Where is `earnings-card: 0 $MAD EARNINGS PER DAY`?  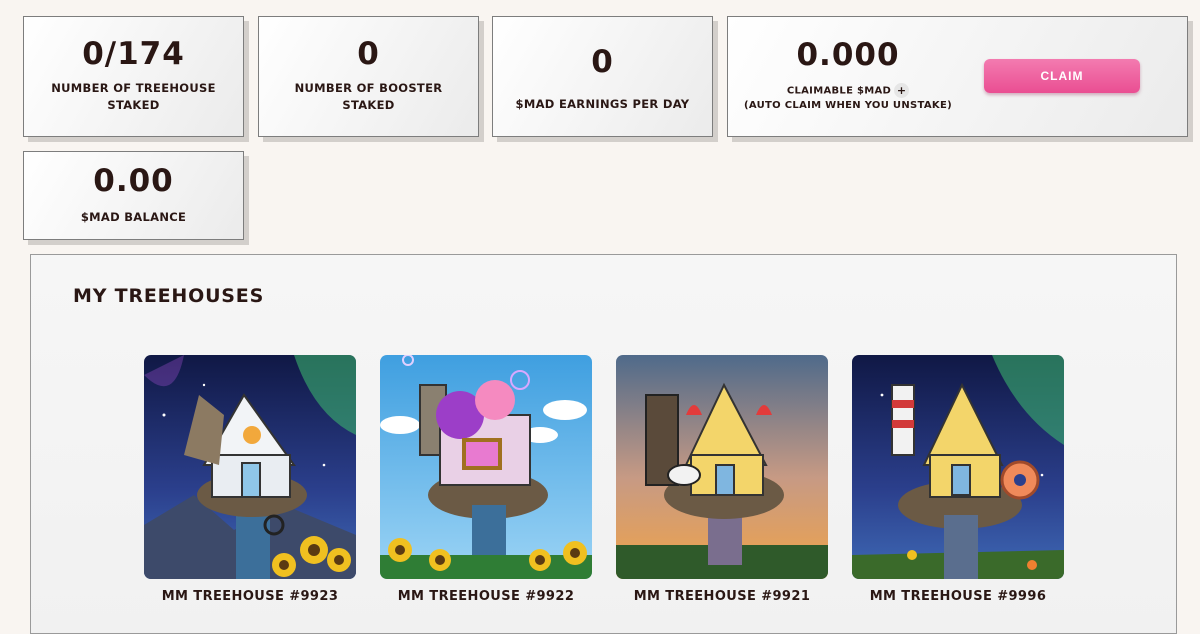 earnings-card: 0 $MAD EARNINGS PER DAY is located at coordinates (602, 76).